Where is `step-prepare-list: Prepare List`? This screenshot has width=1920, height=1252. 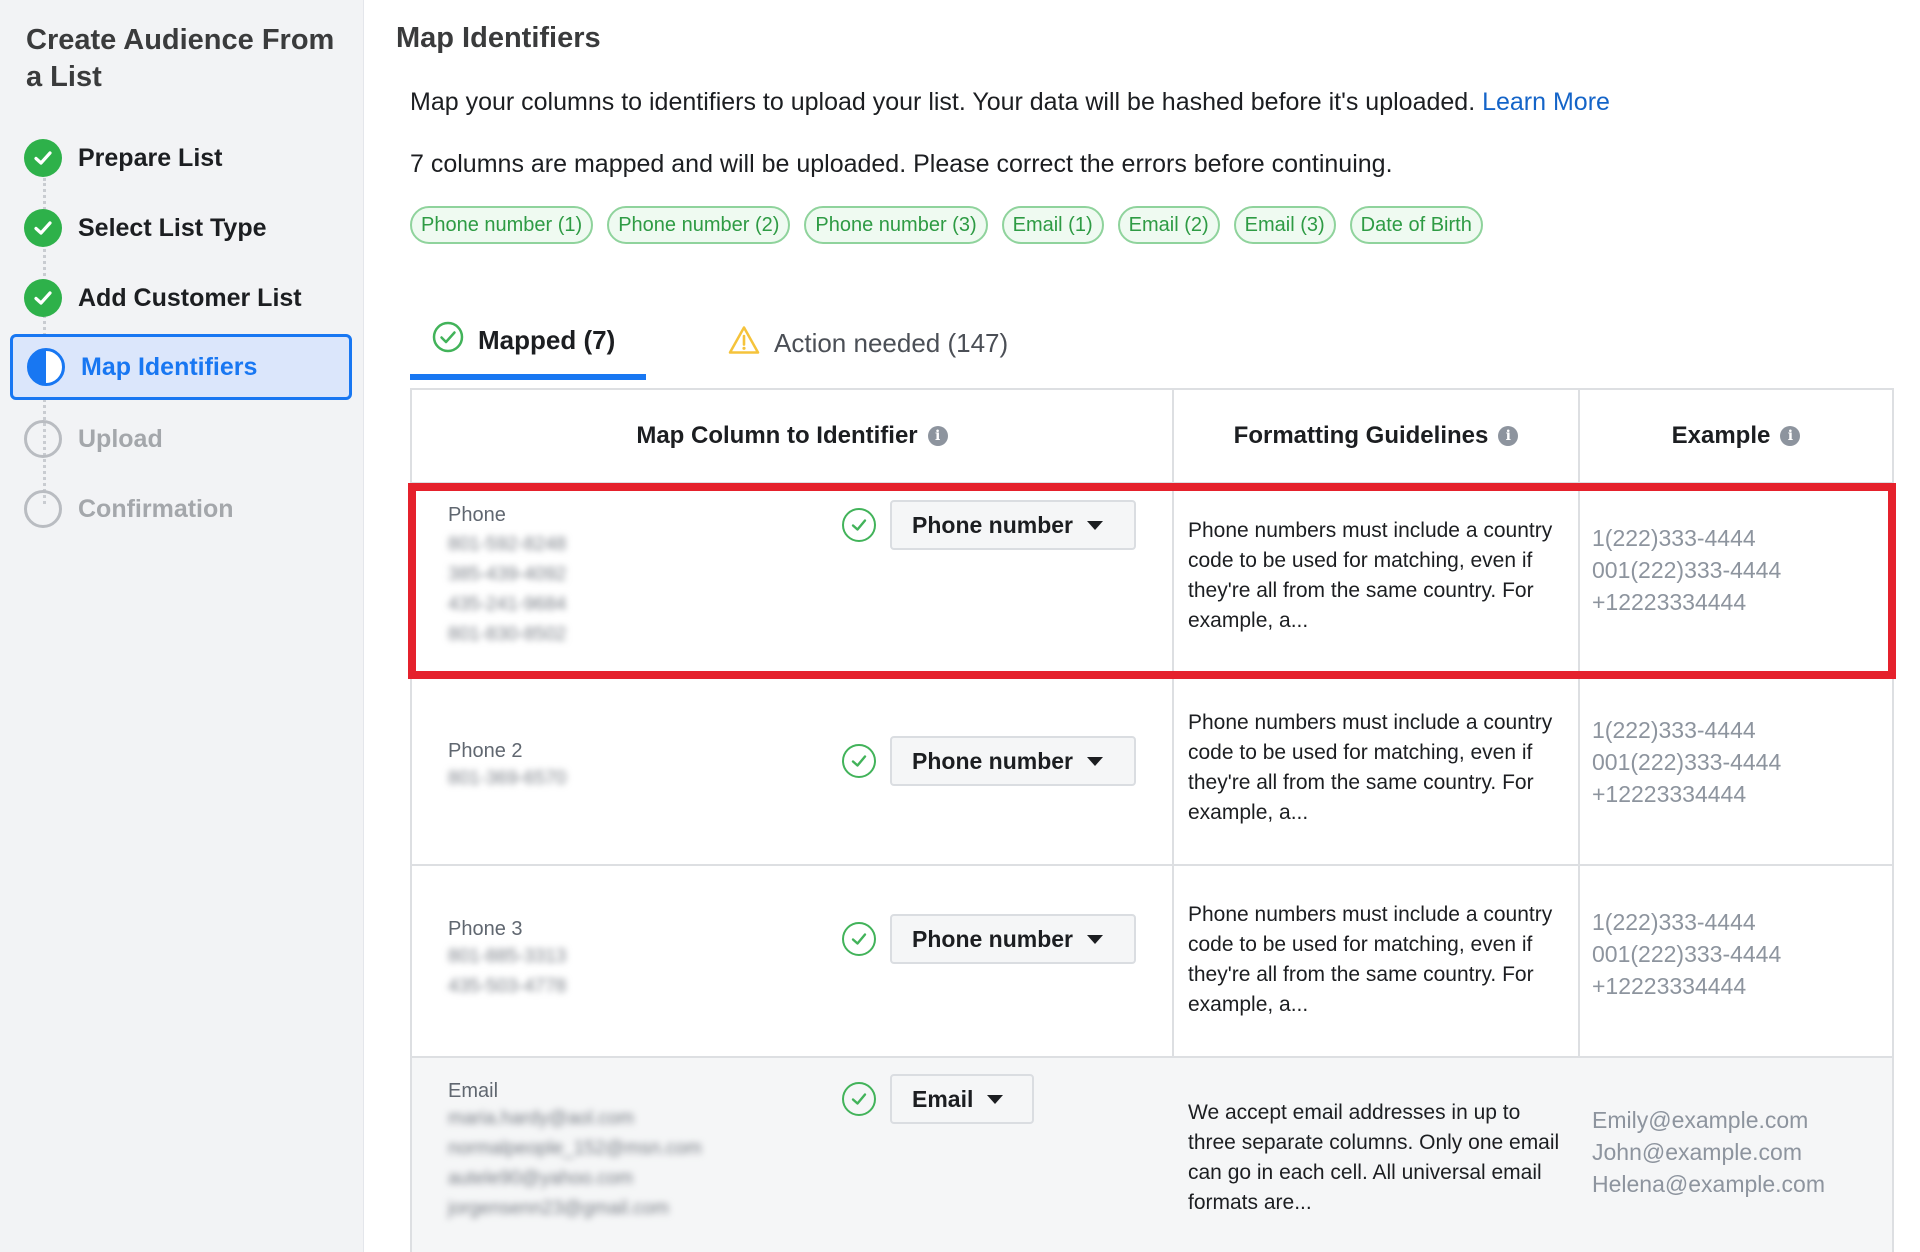
step-prepare-list: Prepare List is located at coordinates (181, 158).